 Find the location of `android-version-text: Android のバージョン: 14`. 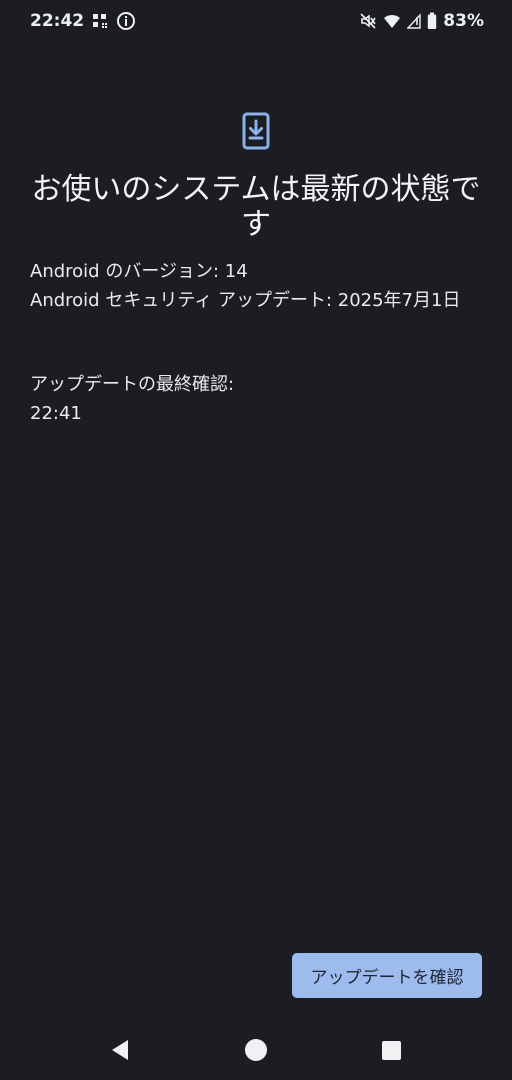

android-version-text: Android のバージョン: 14 is located at coordinates (139, 271).